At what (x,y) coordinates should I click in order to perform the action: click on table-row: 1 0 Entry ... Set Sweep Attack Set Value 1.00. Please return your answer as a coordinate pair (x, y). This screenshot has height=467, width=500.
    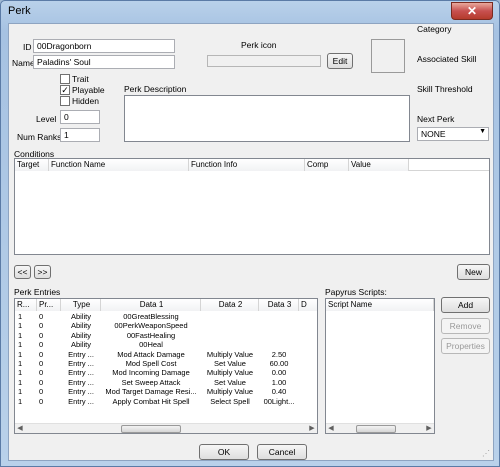
    Looking at the image, I should click on (165, 382).